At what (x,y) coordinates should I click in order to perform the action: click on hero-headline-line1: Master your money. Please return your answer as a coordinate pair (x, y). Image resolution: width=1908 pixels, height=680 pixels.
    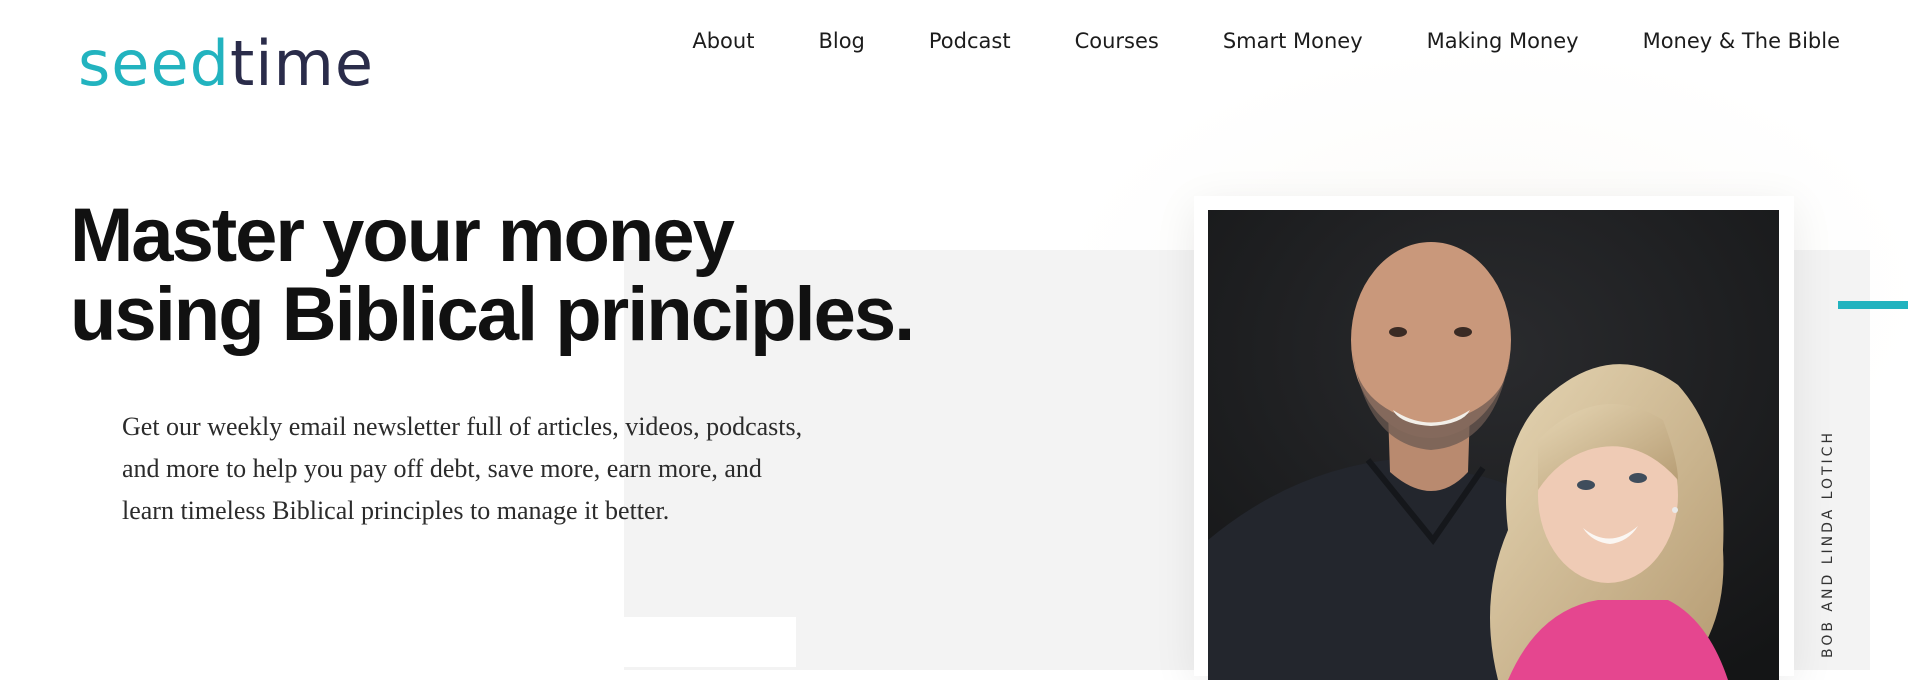
    Looking at the image, I should click on (402, 235).